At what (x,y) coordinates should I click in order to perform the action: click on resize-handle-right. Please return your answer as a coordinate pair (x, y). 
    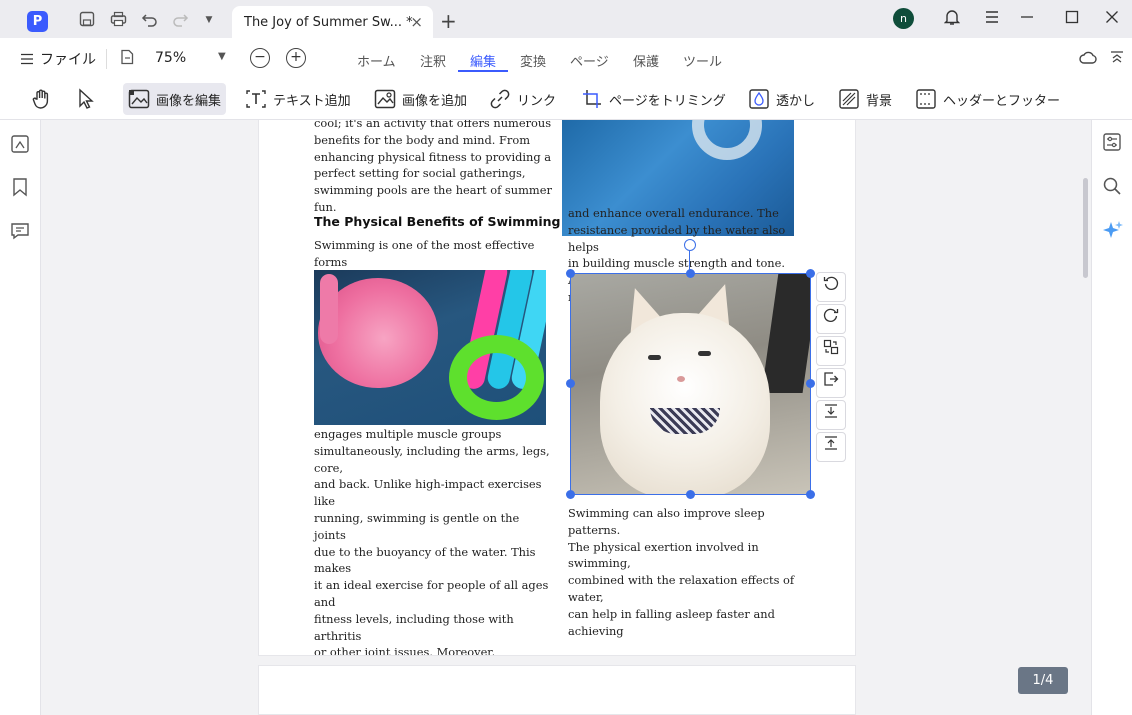
    Looking at the image, I should click on (810, 383).